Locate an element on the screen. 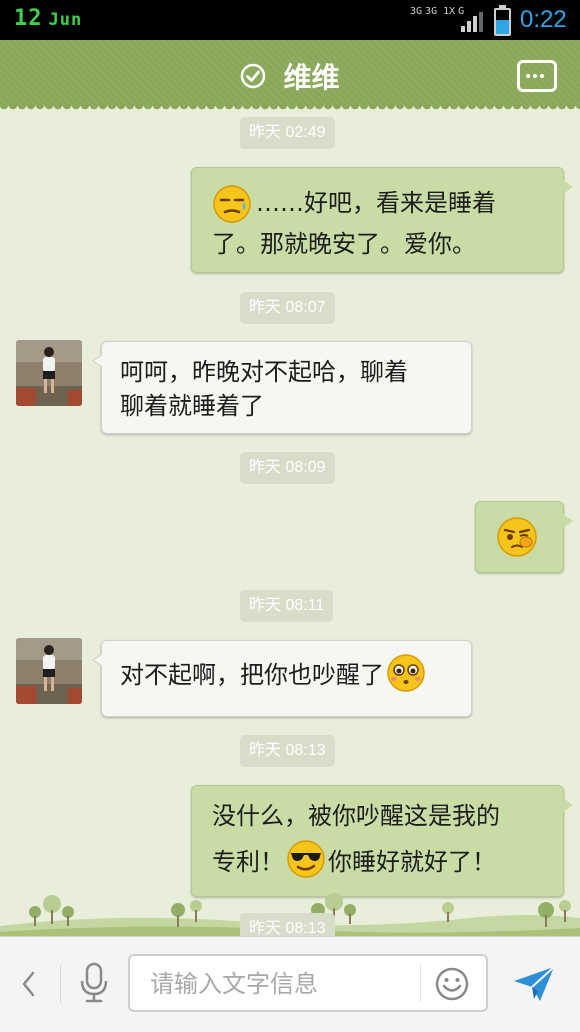 The image size is (580, 1032). status-date: 12 Jun is located at coordinates (48, 18).